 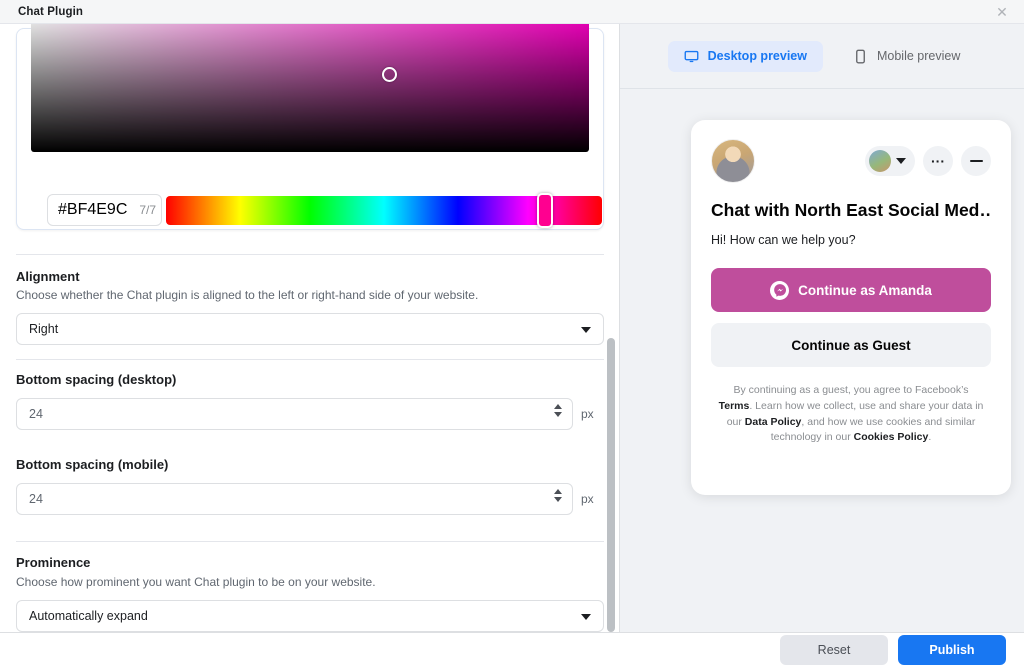 I want to click on window-title: Chat Plugin, so click(x=50, y=11).